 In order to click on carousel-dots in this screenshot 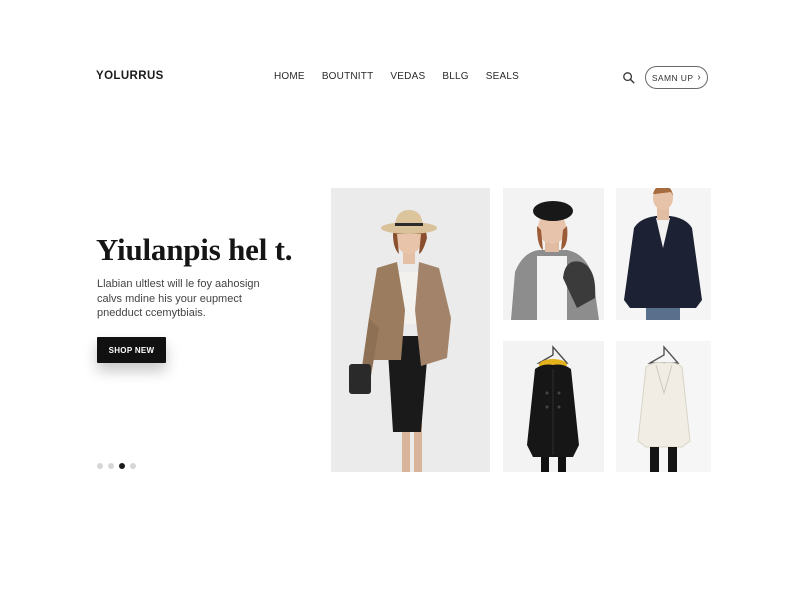, I will do `click(116, 466)`.